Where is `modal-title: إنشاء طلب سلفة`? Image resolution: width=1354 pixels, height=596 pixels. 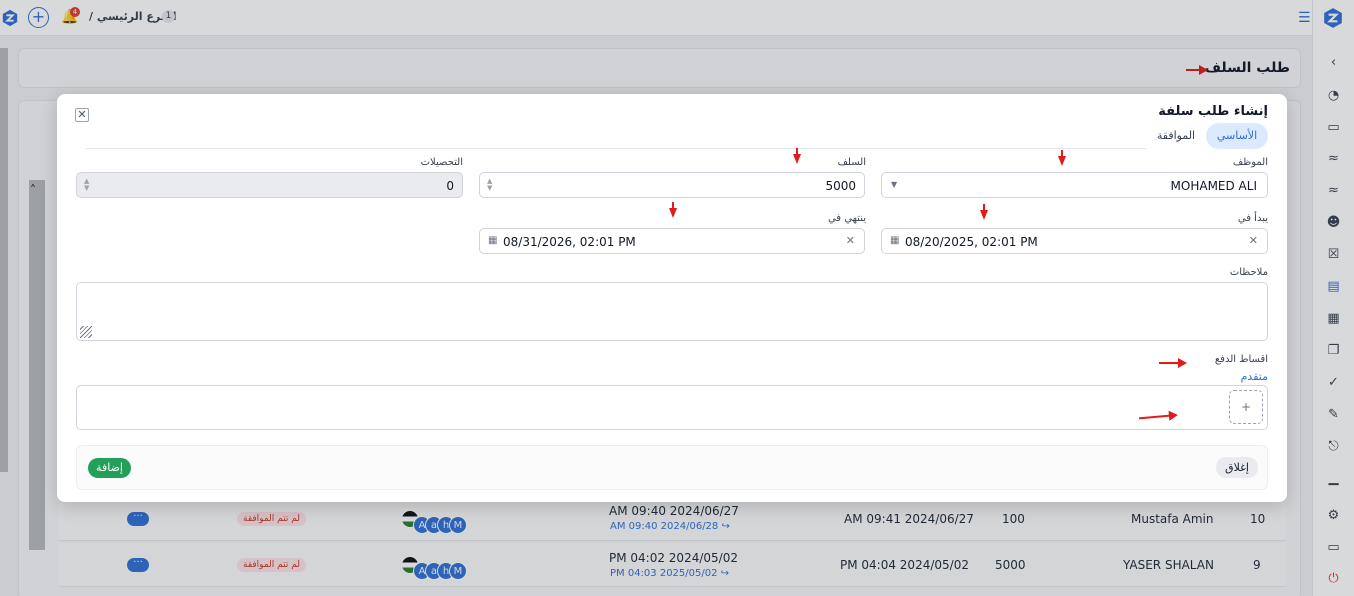
modal-title: إنشاء طلب سلفة is located at coordinates (1213, 111).